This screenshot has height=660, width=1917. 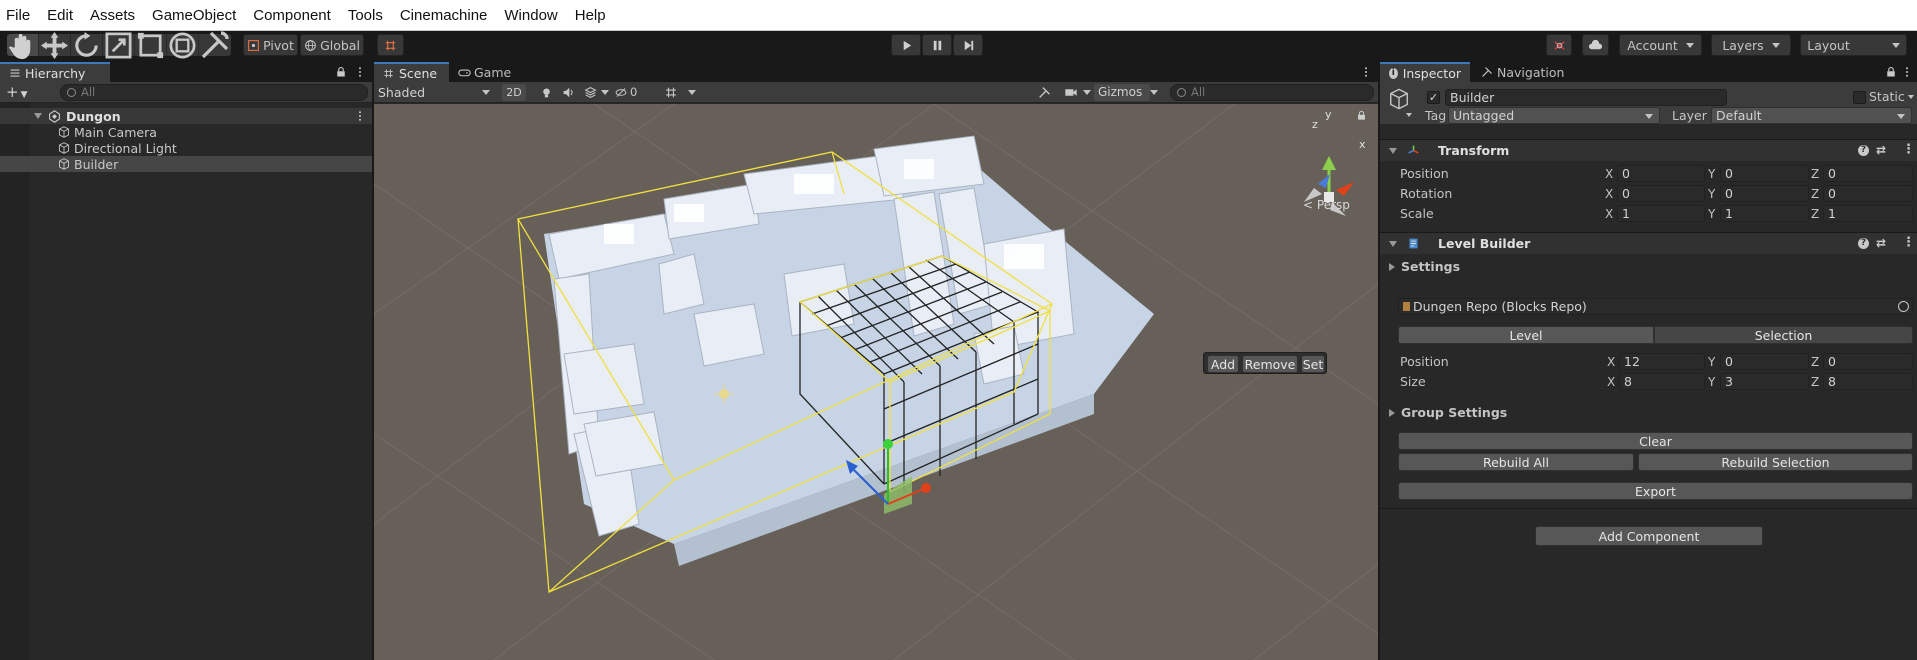 I want to click on transform-tool-button, so click(x=183, y=45).